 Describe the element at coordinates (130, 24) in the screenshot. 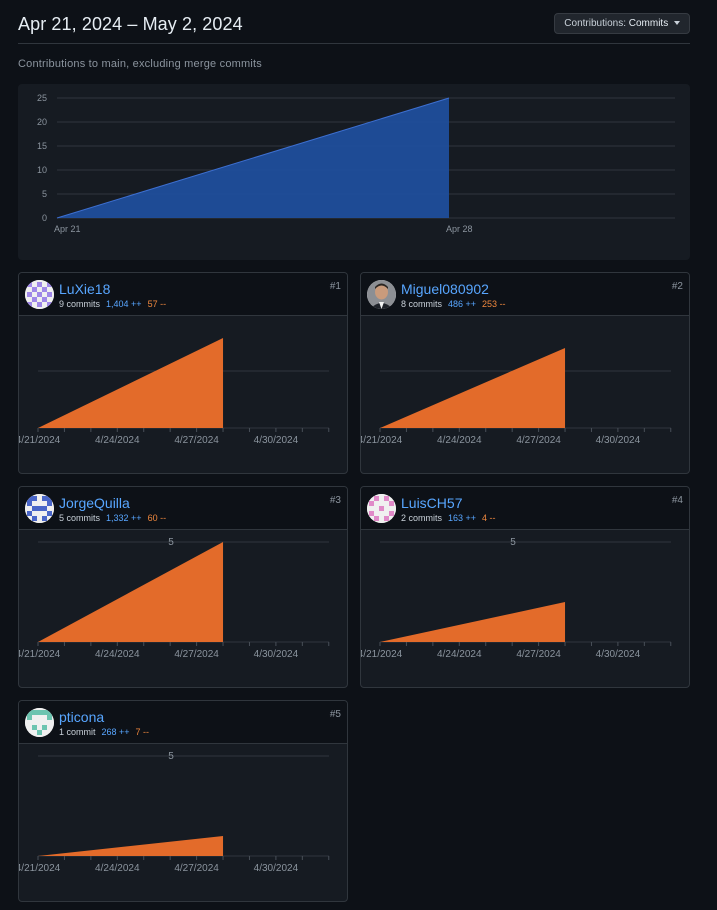

I see `date-range-title: Apr 21, 2024 – May 2, 2024` at that location.